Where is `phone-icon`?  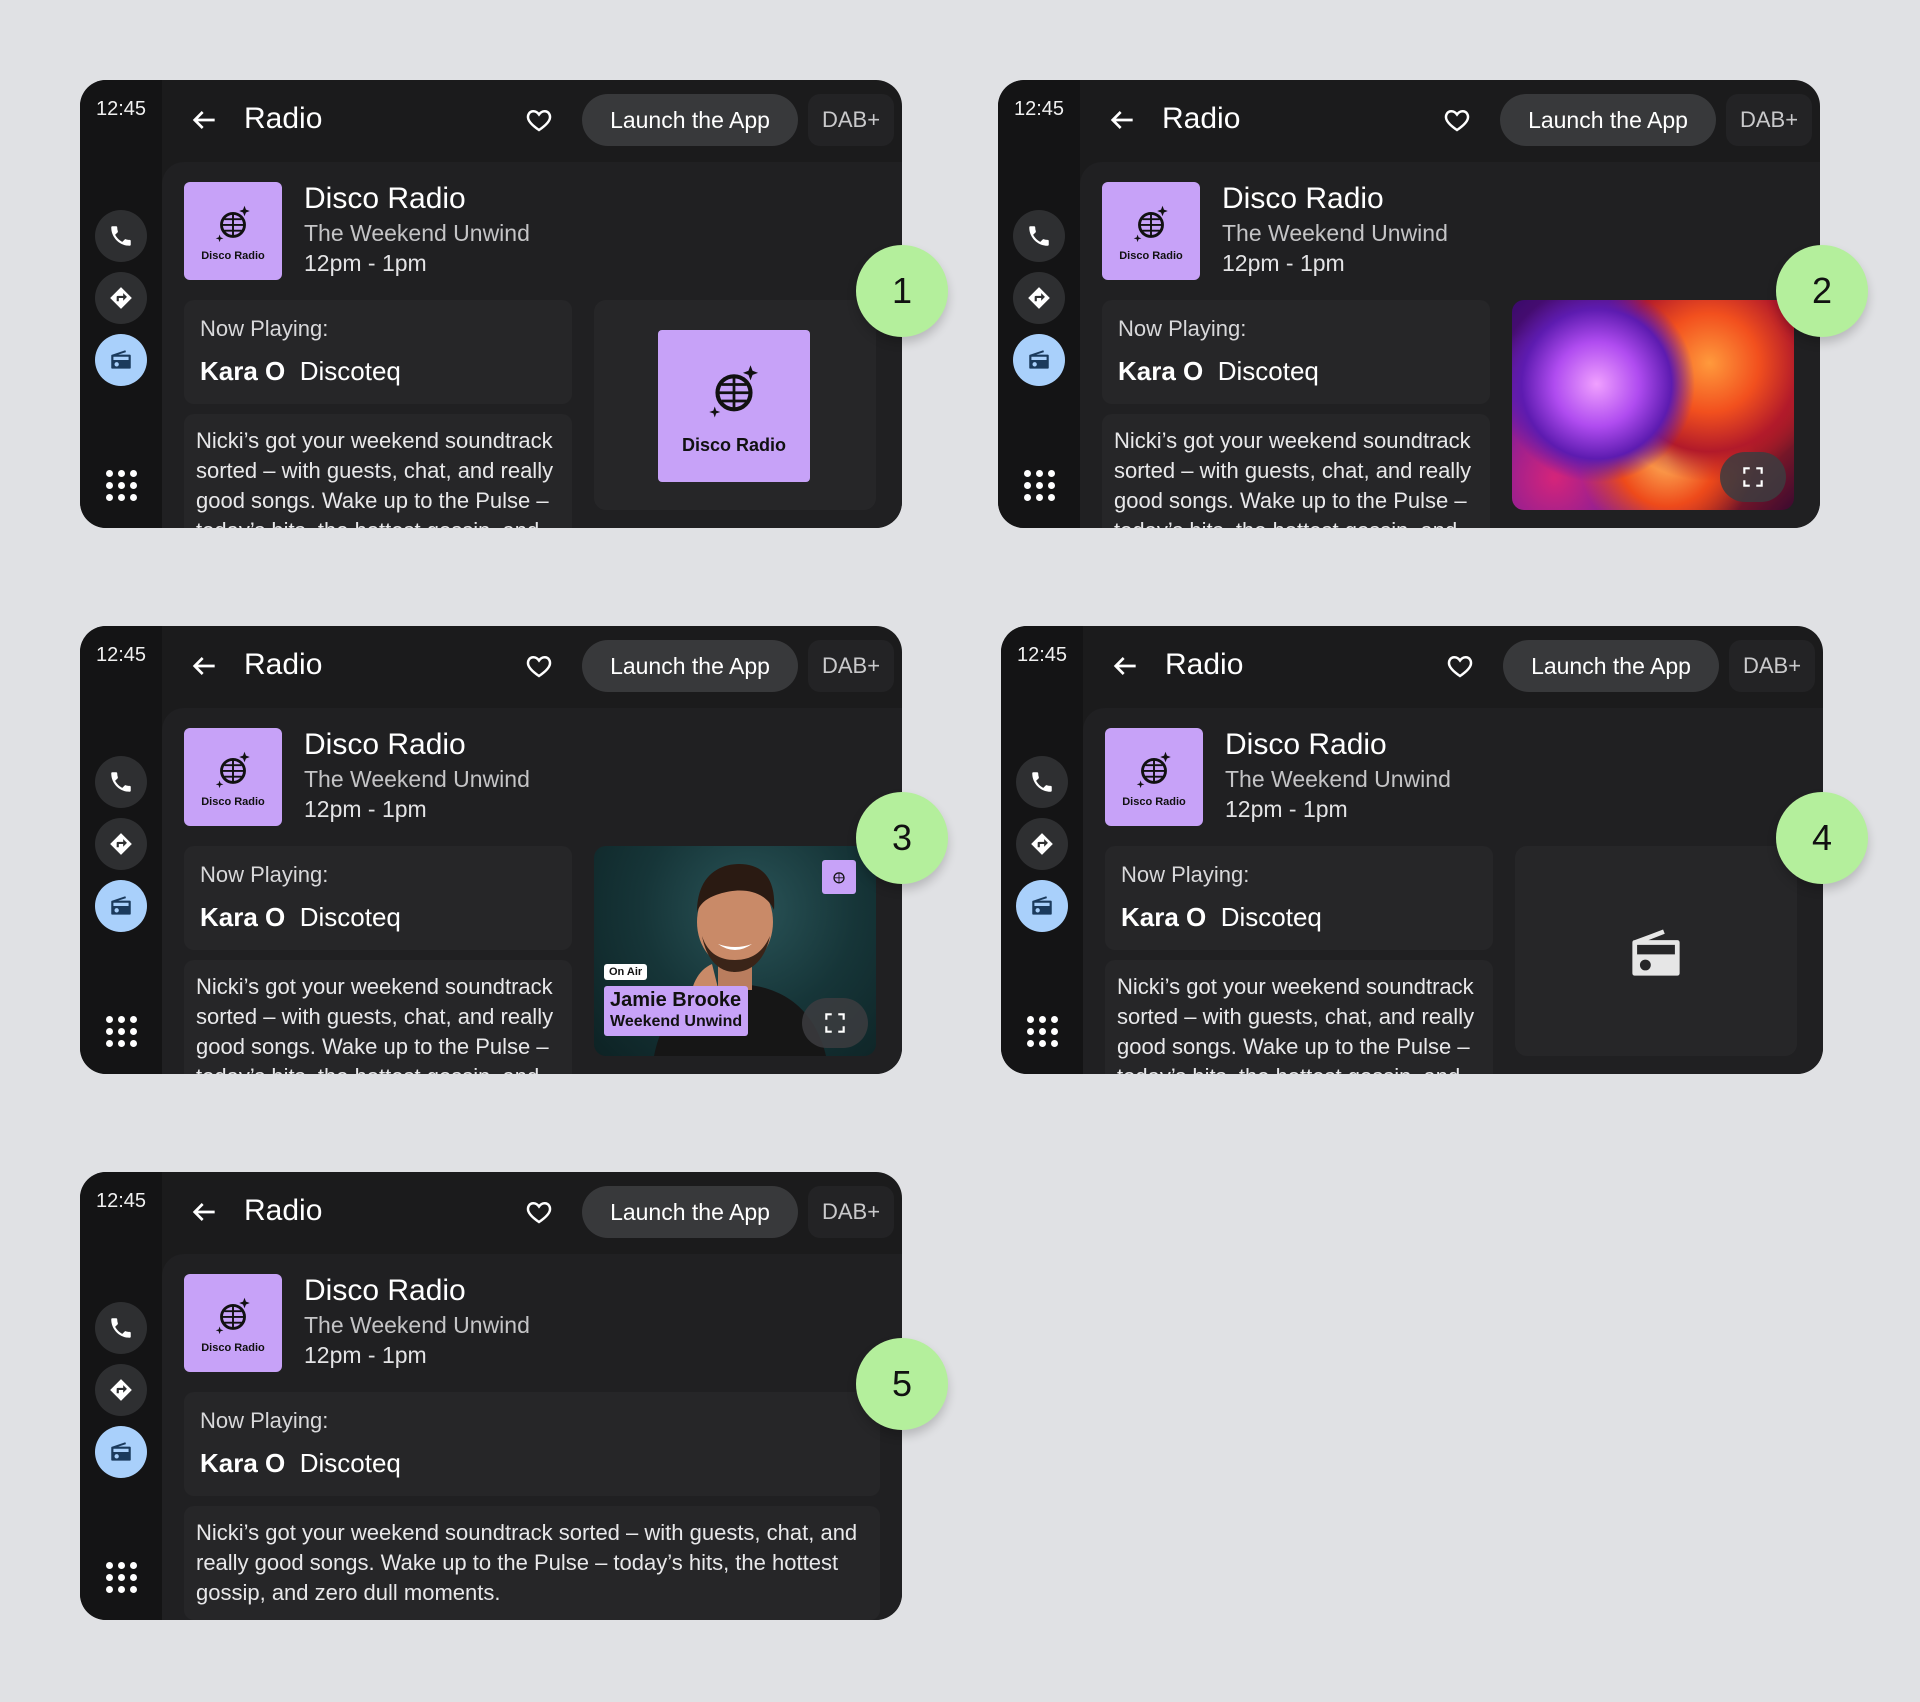 phone-icon is located at coordinates (1042, 782).